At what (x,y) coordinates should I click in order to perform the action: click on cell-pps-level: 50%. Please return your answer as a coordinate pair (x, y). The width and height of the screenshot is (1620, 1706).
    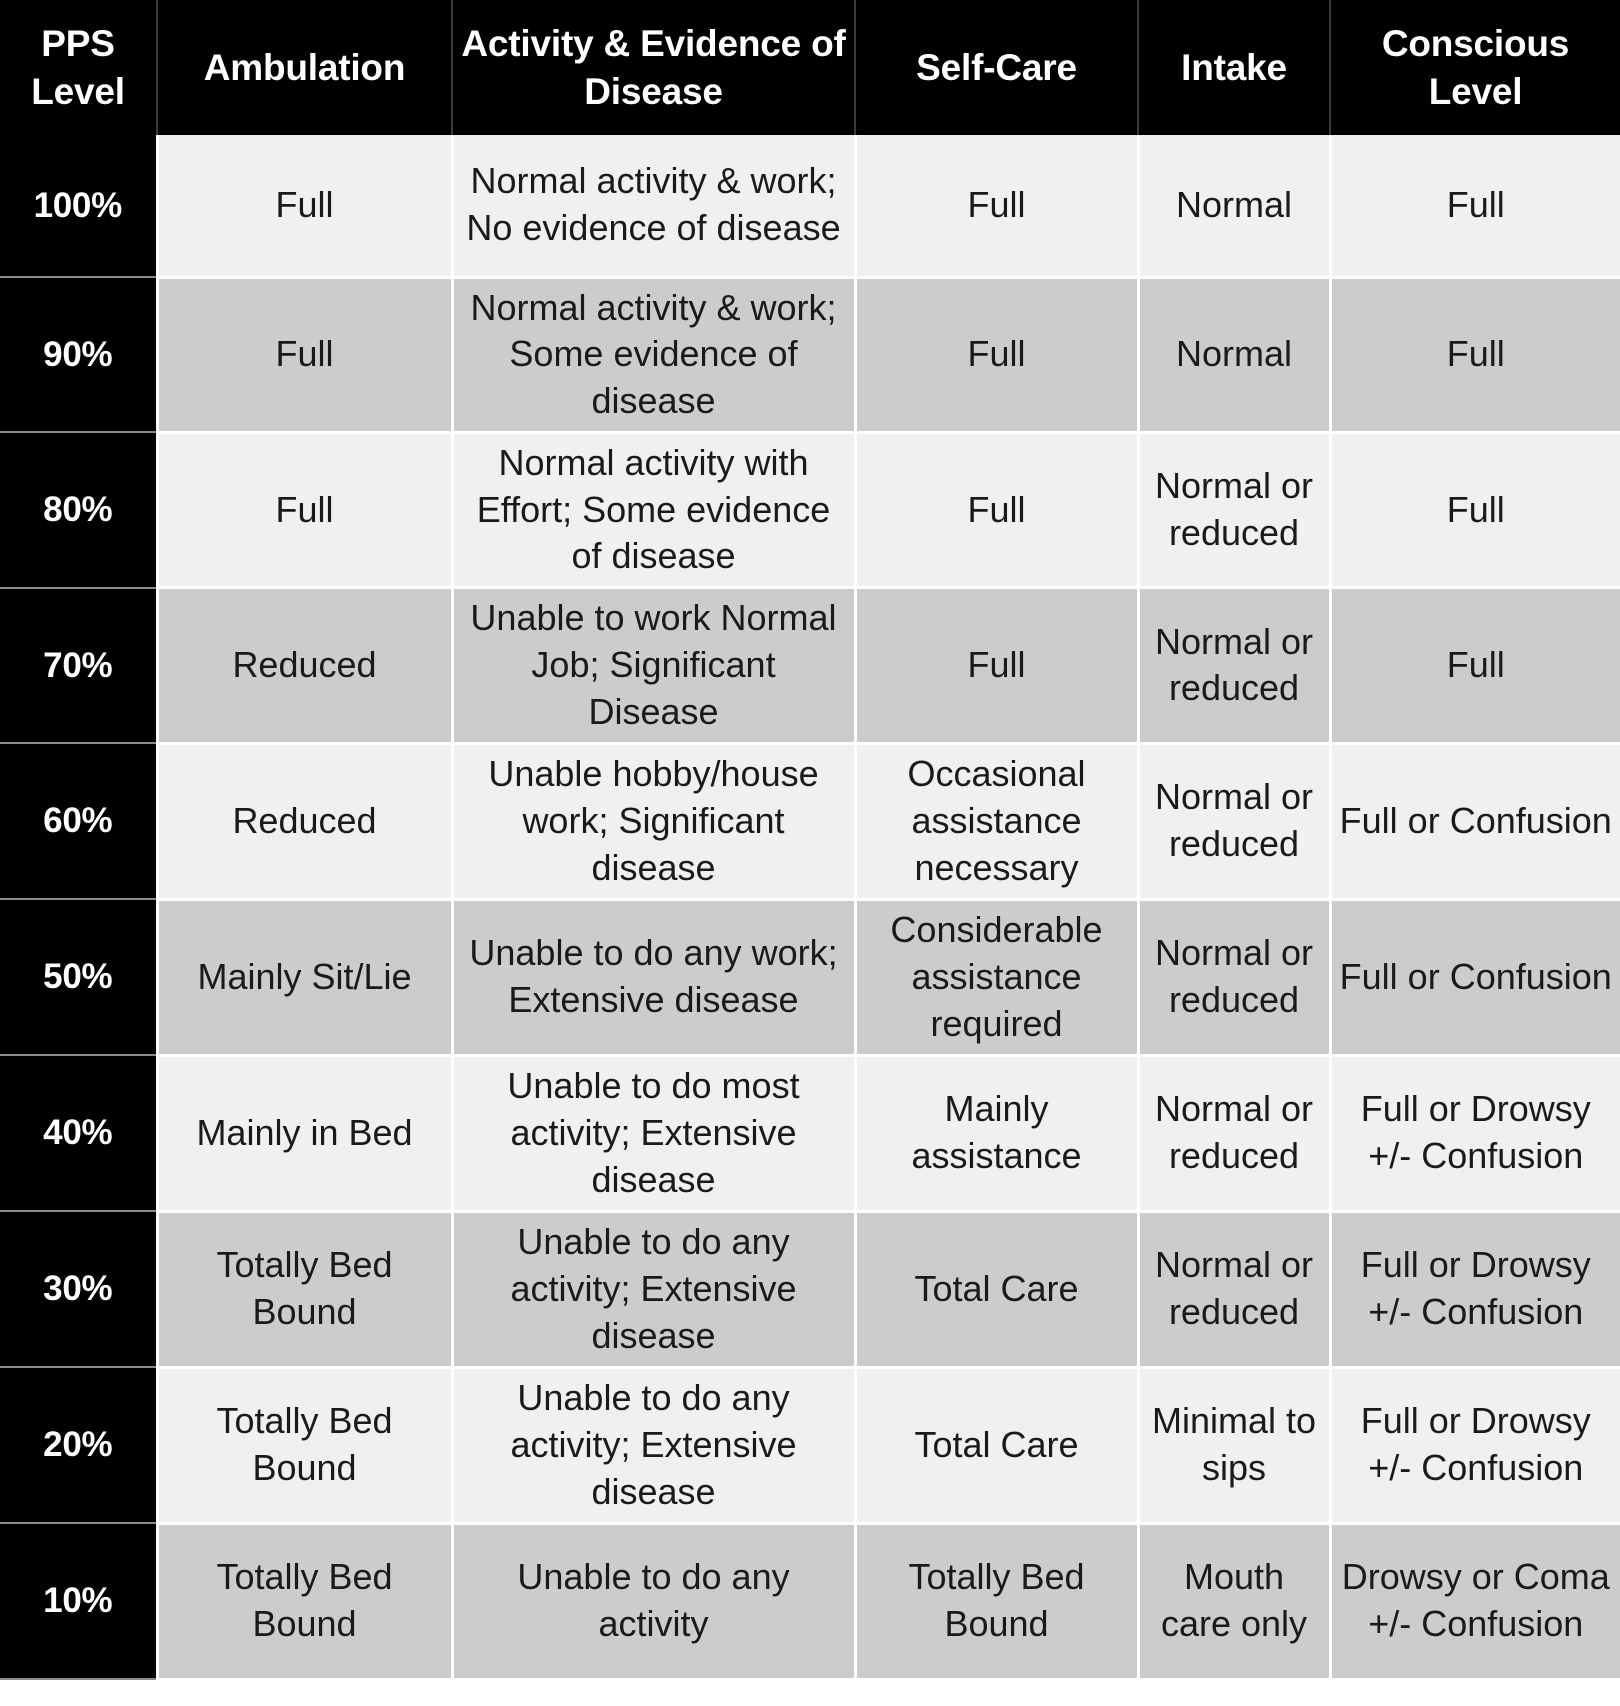
    Looking at the image, I should click on (79, 978).